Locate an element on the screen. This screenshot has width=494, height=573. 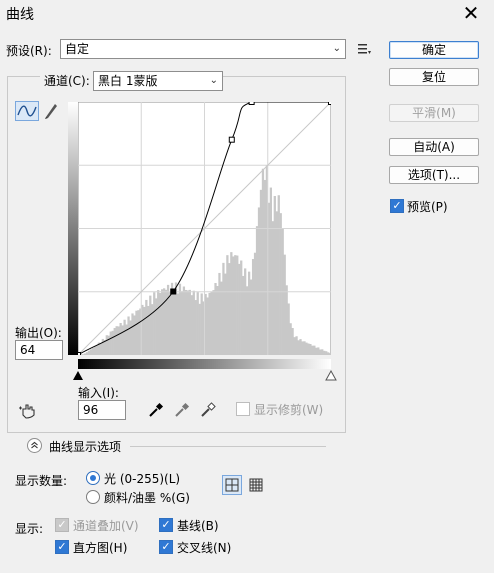
preset-options-icon is located at coordinates (364, 49).